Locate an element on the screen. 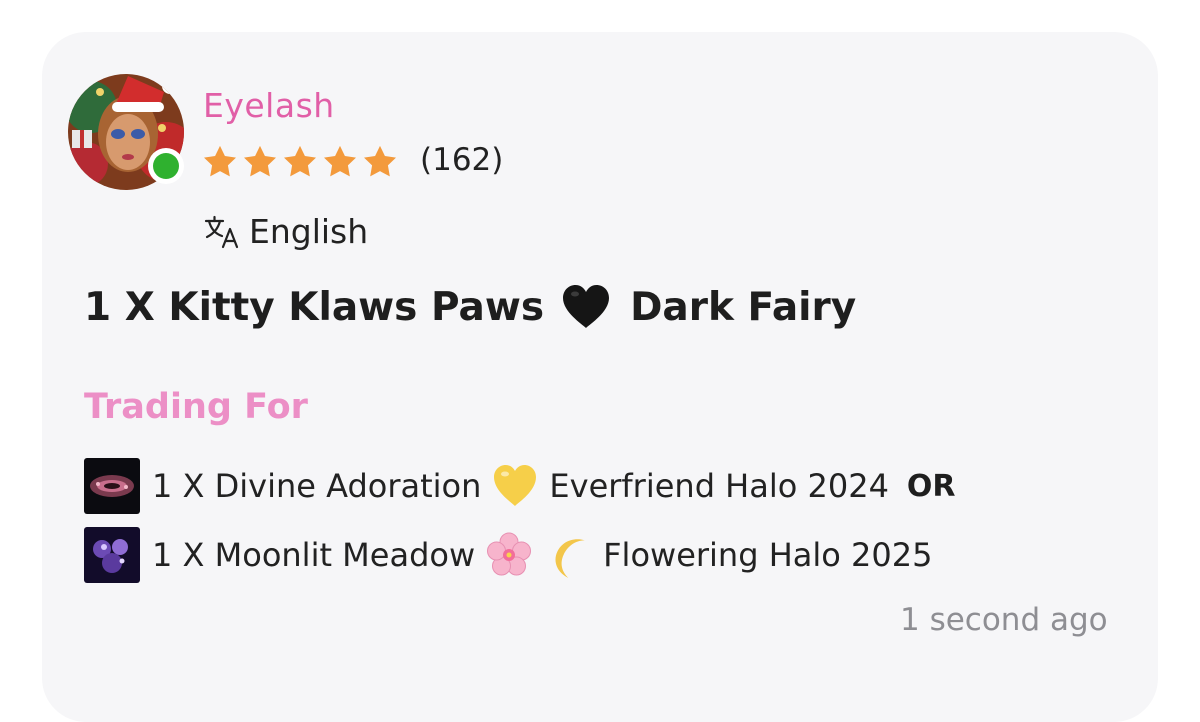 Image resolution: width=1200 pixels, height=722 pixels. trade-item: 1 X Moonlit Meadow Flowering Halo 2025 is located at coordinates (508, 555).